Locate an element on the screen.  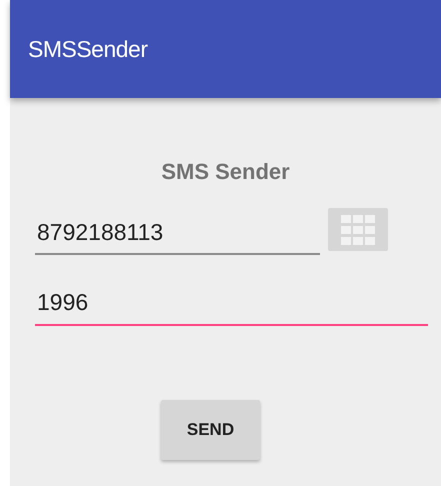
input-field: 1996 is located at coordinates (231, 305).